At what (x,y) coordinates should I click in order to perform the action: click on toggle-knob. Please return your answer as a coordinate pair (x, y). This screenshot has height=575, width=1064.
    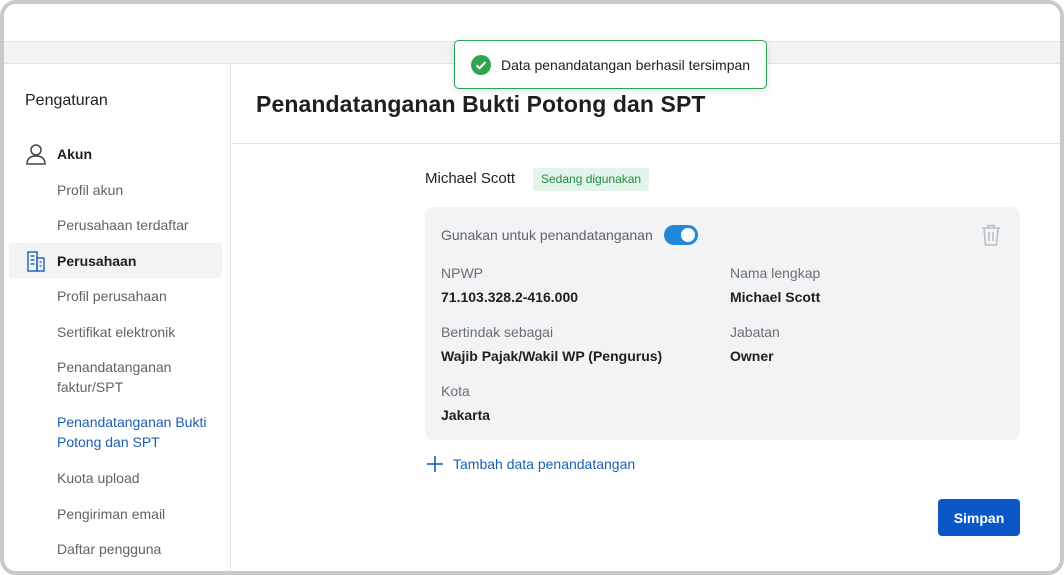
    Looking at the image, I should click on (688, 235).